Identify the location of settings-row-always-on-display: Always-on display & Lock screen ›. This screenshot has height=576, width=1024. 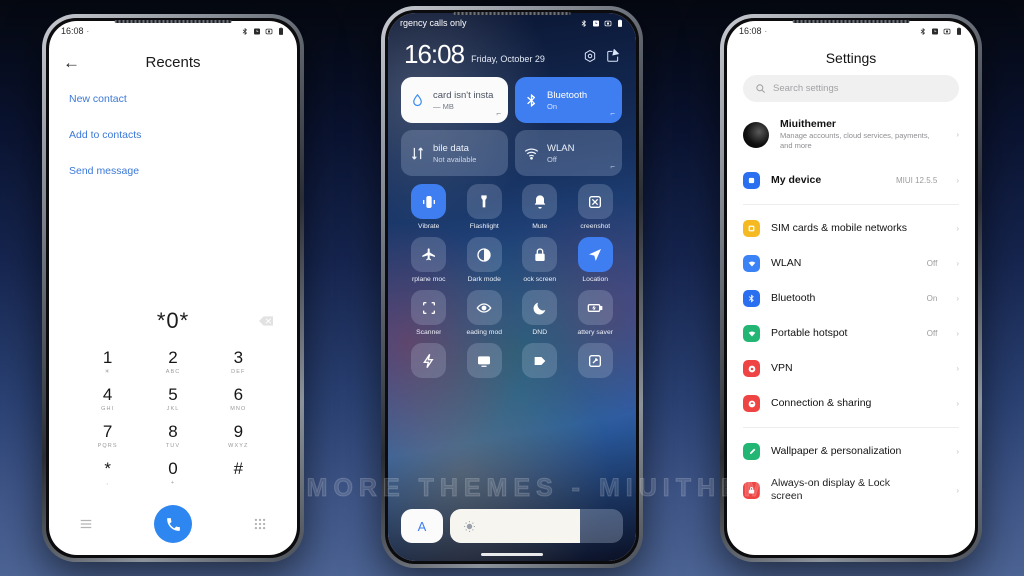
(851, 490).